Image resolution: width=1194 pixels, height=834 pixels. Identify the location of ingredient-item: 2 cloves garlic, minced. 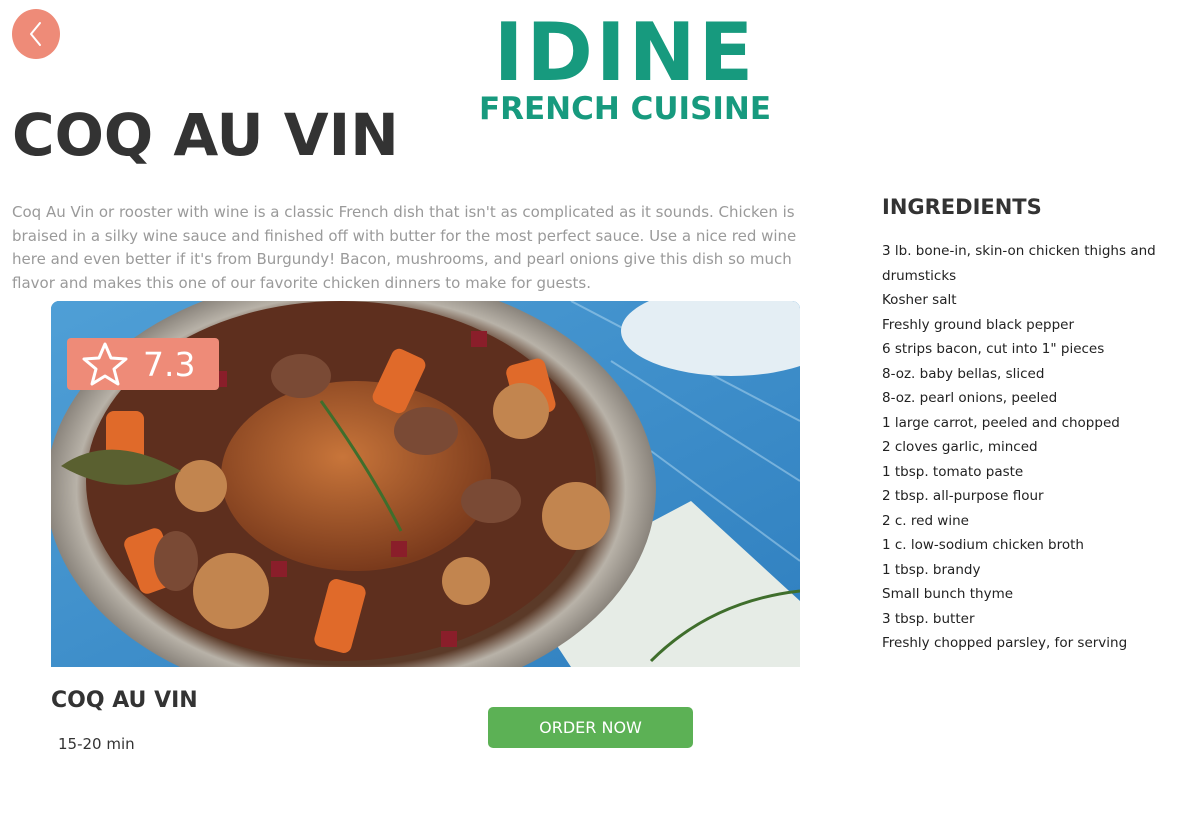
(960, 447).